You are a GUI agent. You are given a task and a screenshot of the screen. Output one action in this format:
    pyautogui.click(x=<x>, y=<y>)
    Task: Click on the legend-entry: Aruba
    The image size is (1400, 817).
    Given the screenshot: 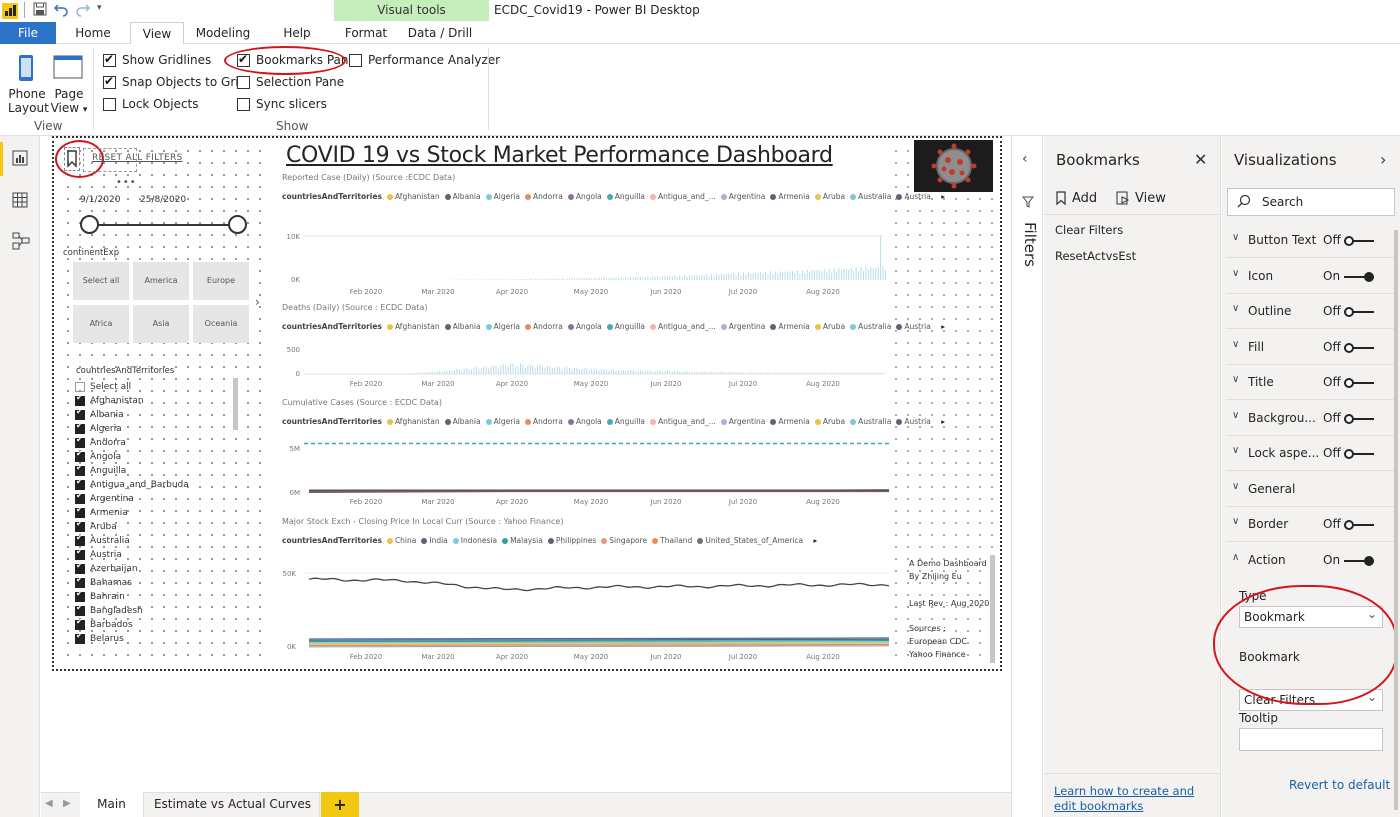 What is the action you would take?
    pyautogui.click(x=834, y=421)
    